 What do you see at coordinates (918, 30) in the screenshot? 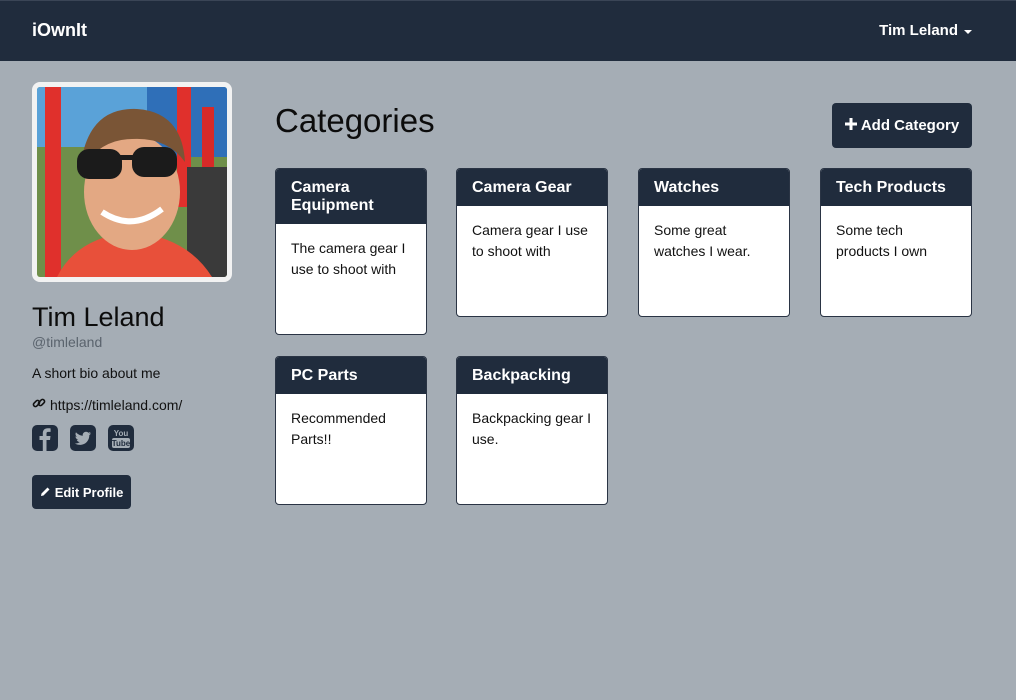
I see `user-menu-label: Tim Leland` at bounding box center [918, 30].